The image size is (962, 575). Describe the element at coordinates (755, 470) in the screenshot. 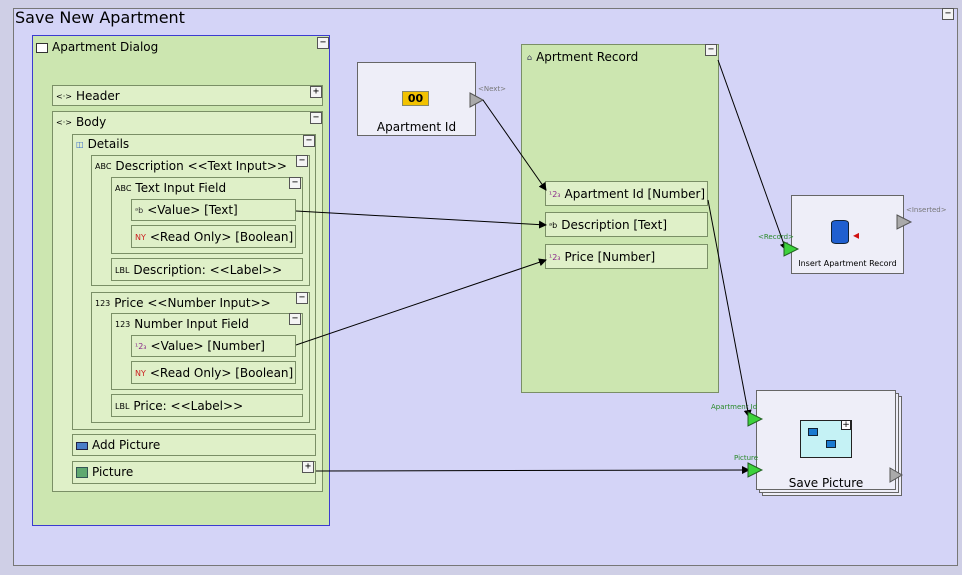

I see `picture-input-port` at that location.